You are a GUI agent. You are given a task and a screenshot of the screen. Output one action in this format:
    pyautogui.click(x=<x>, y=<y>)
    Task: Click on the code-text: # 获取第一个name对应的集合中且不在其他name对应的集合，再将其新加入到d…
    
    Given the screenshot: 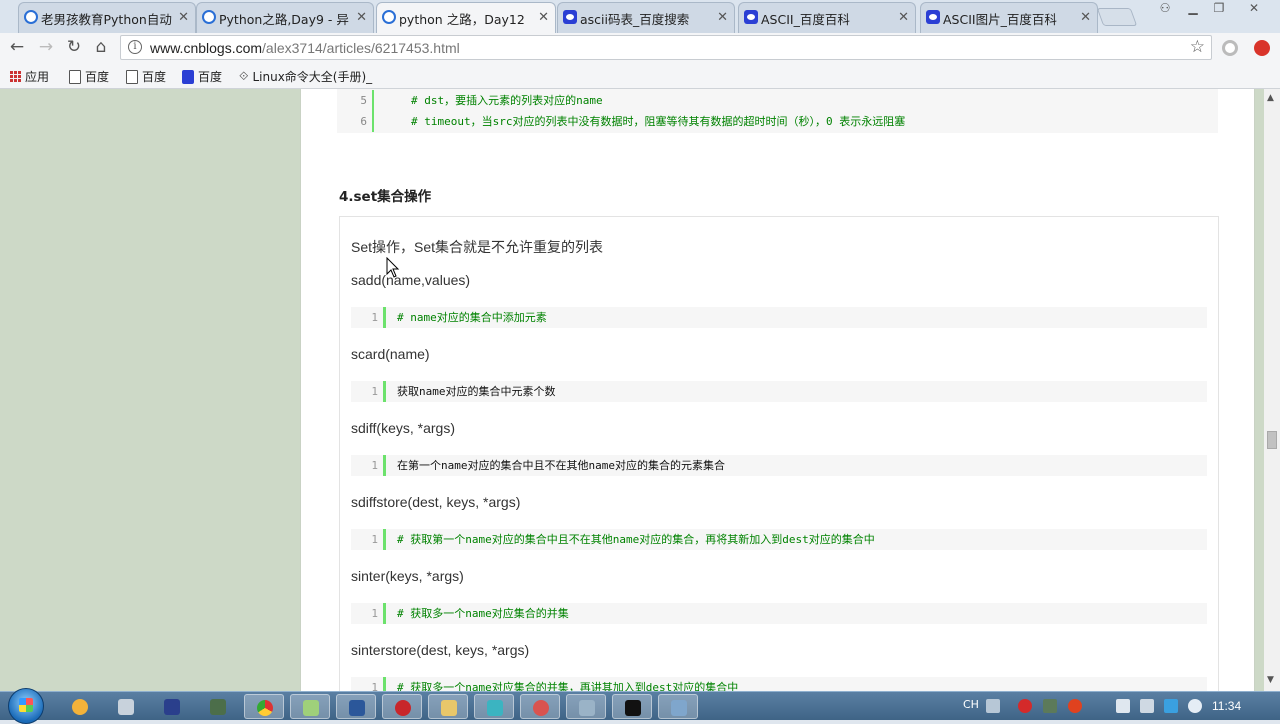 What is the action you would take?
    pyautogui.click(x=636, y=539)
    